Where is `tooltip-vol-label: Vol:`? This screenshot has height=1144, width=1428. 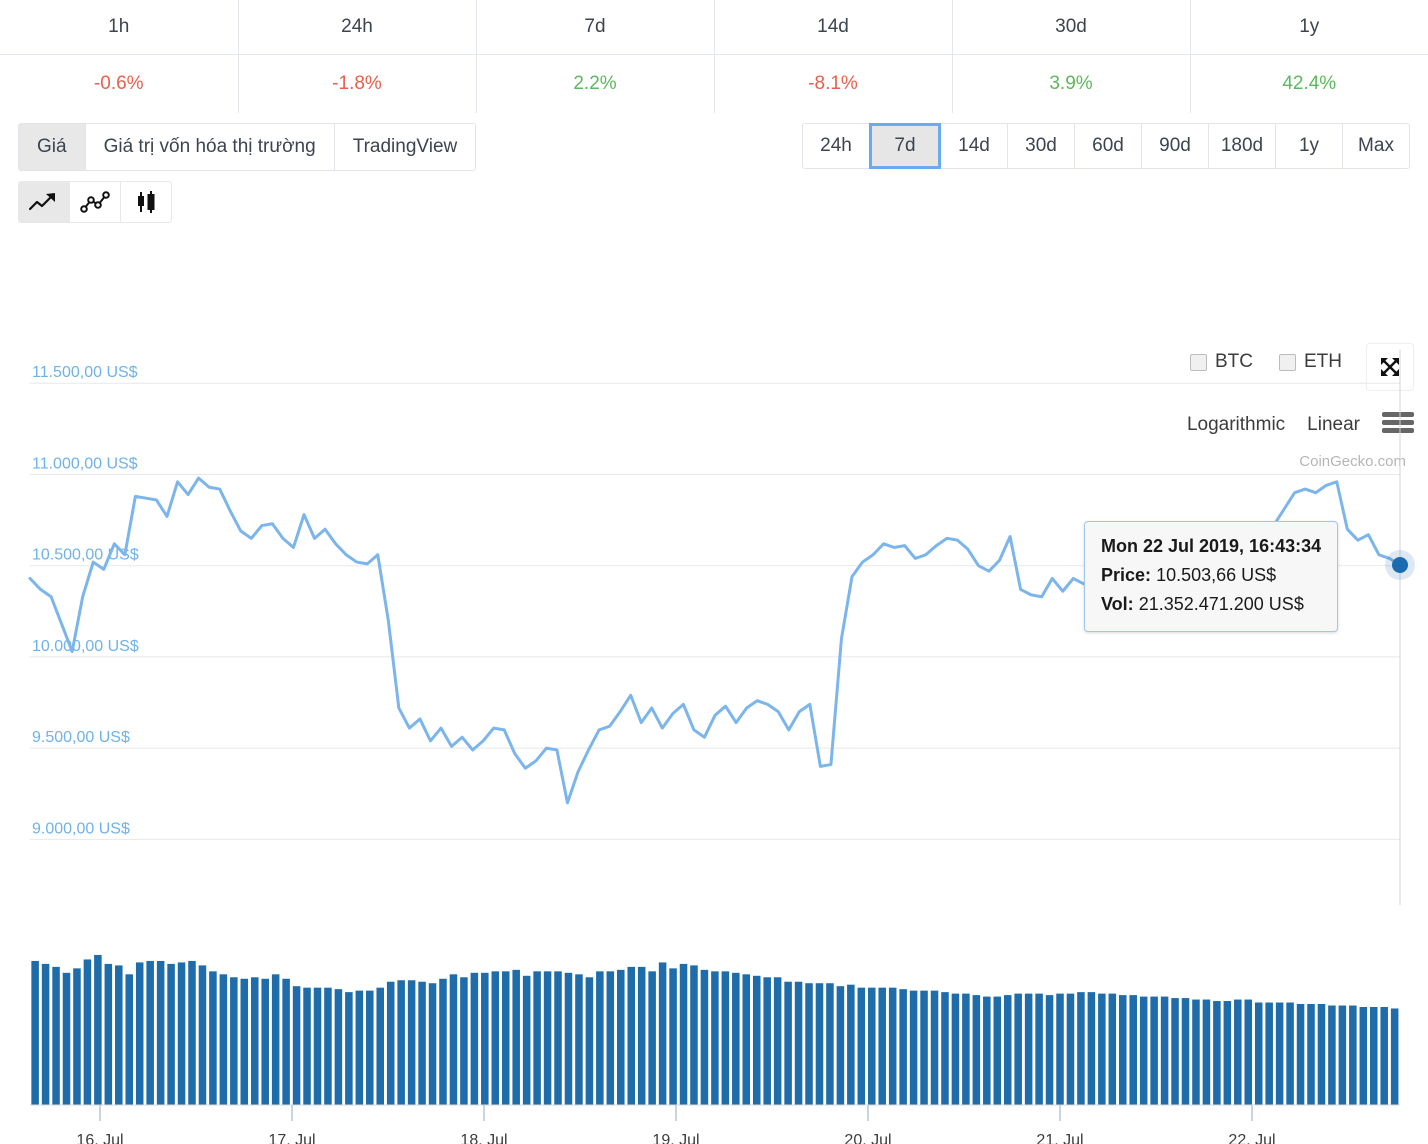 tooltip-vol-label: Vol: is located at coordinates (1117, 604).